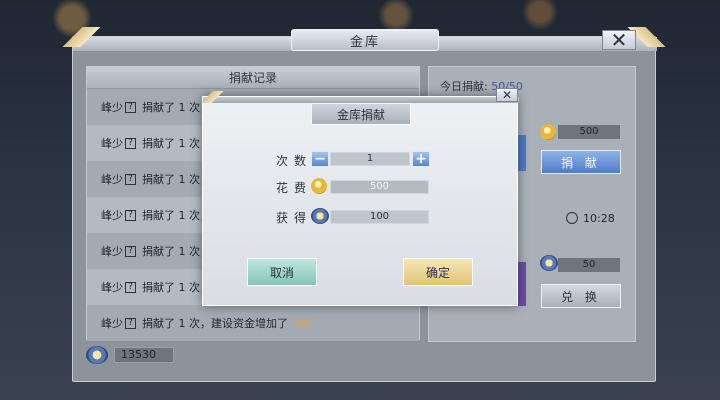  I want to click on left-wing-ornament-icon, so click(90, 37).